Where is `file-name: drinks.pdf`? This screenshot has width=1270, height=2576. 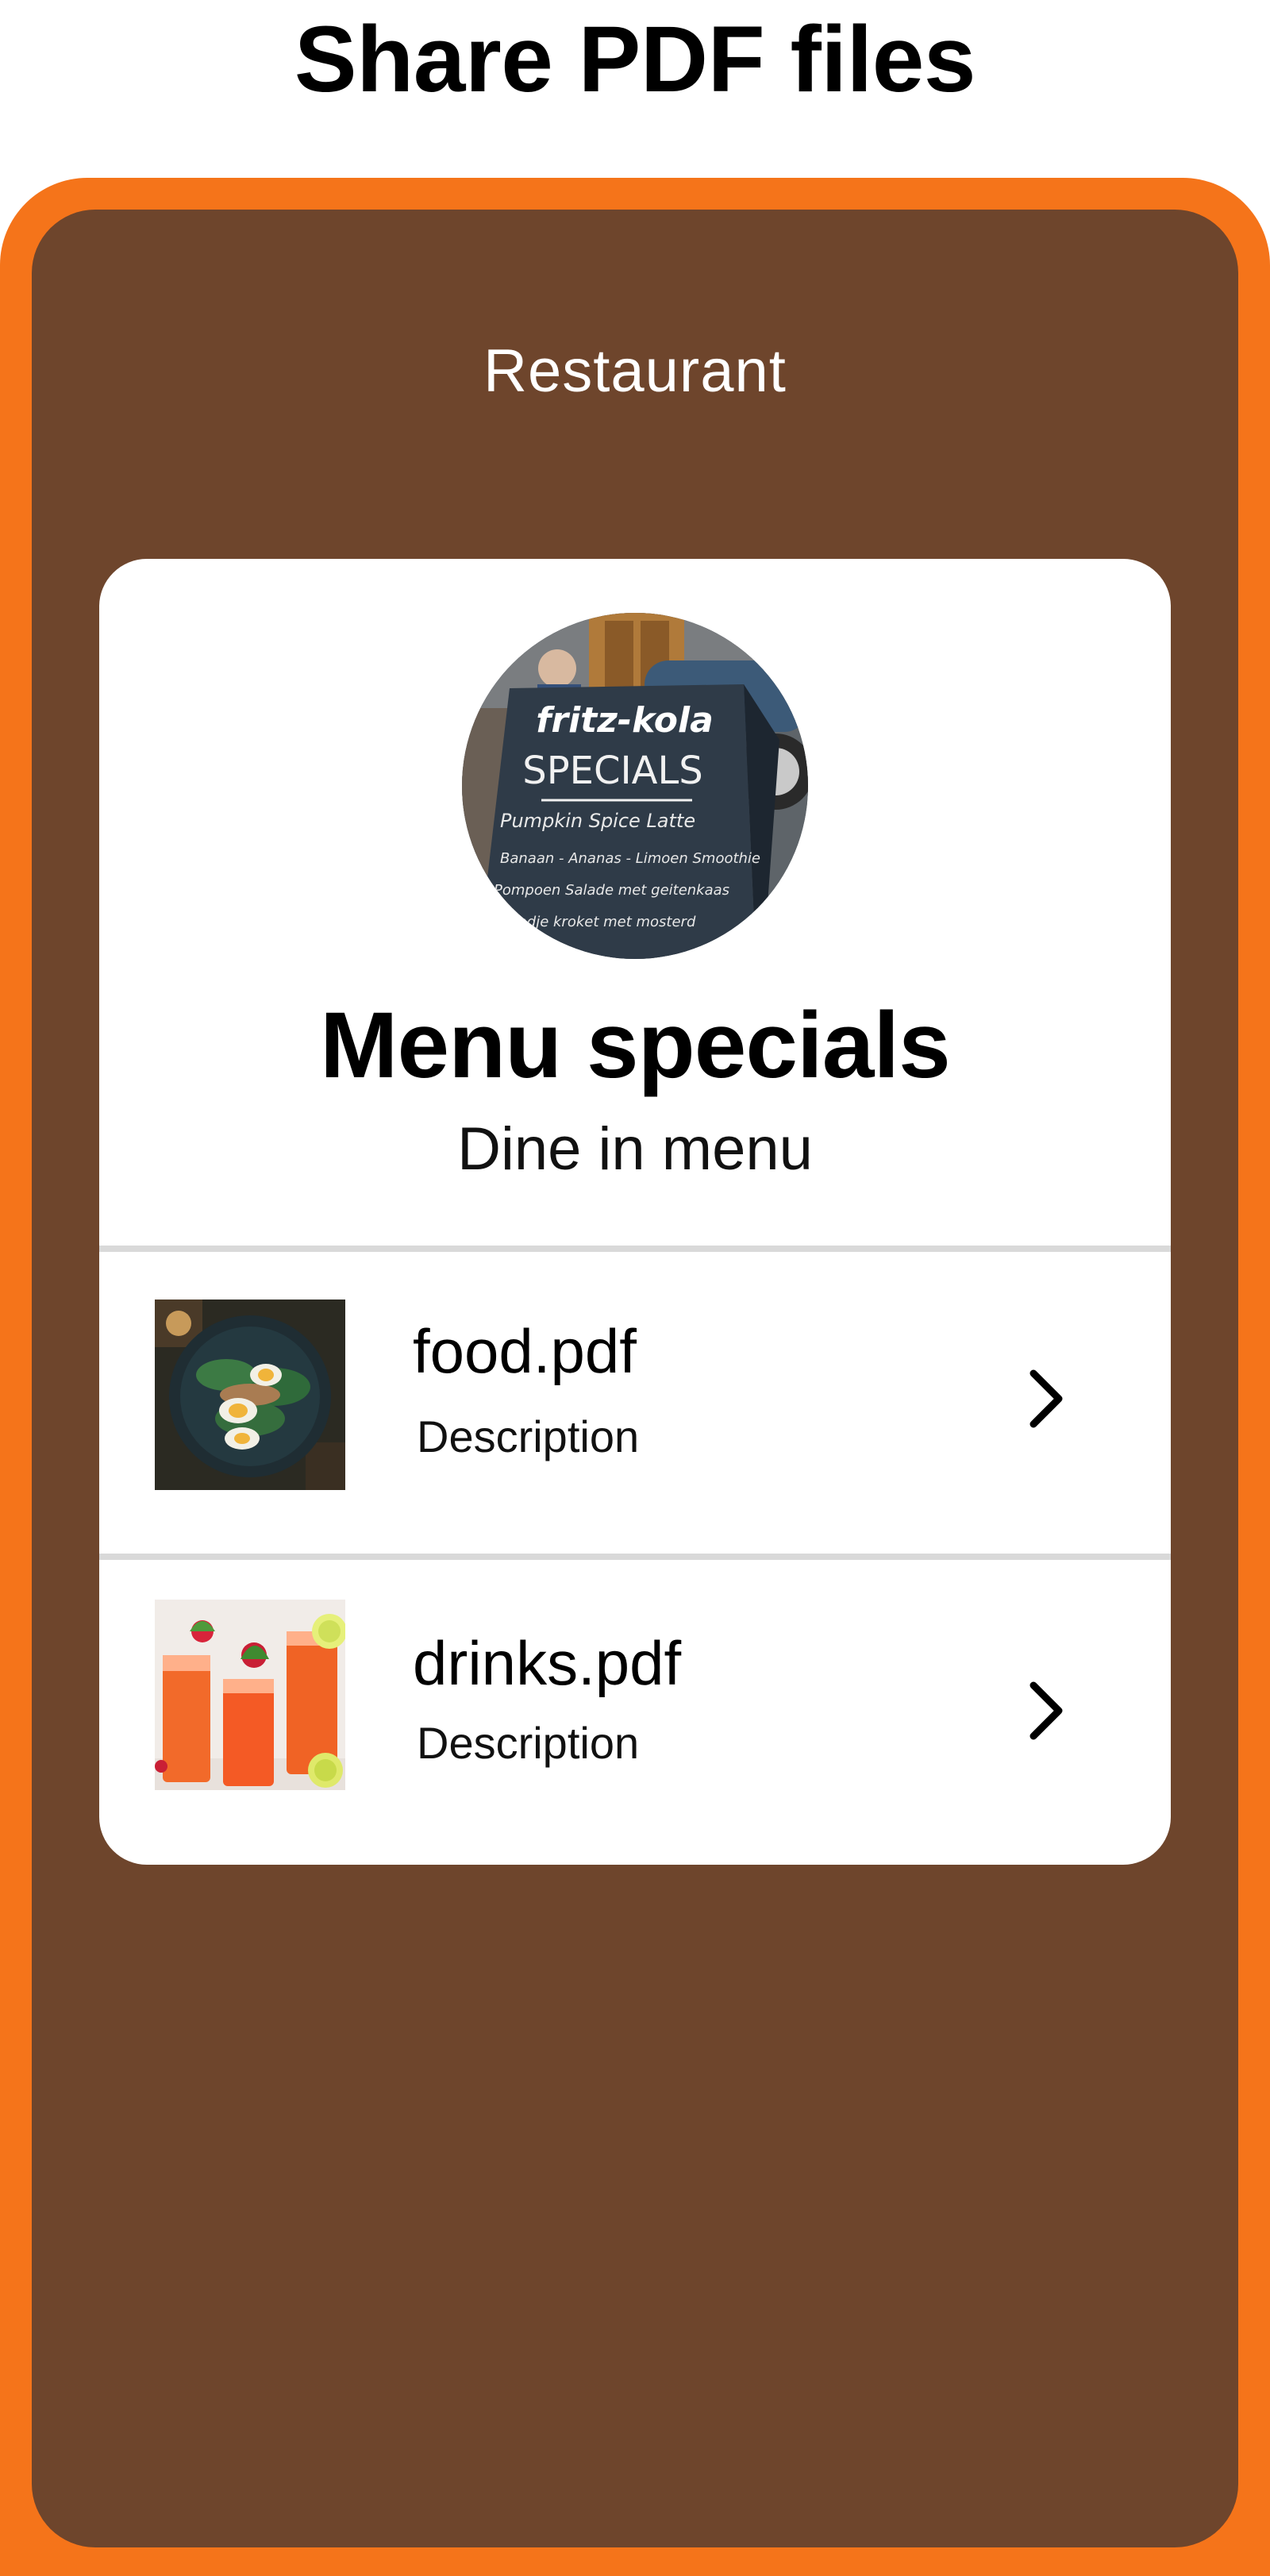
file-name: drinks.pdf is located at coordinates (547, 1663).